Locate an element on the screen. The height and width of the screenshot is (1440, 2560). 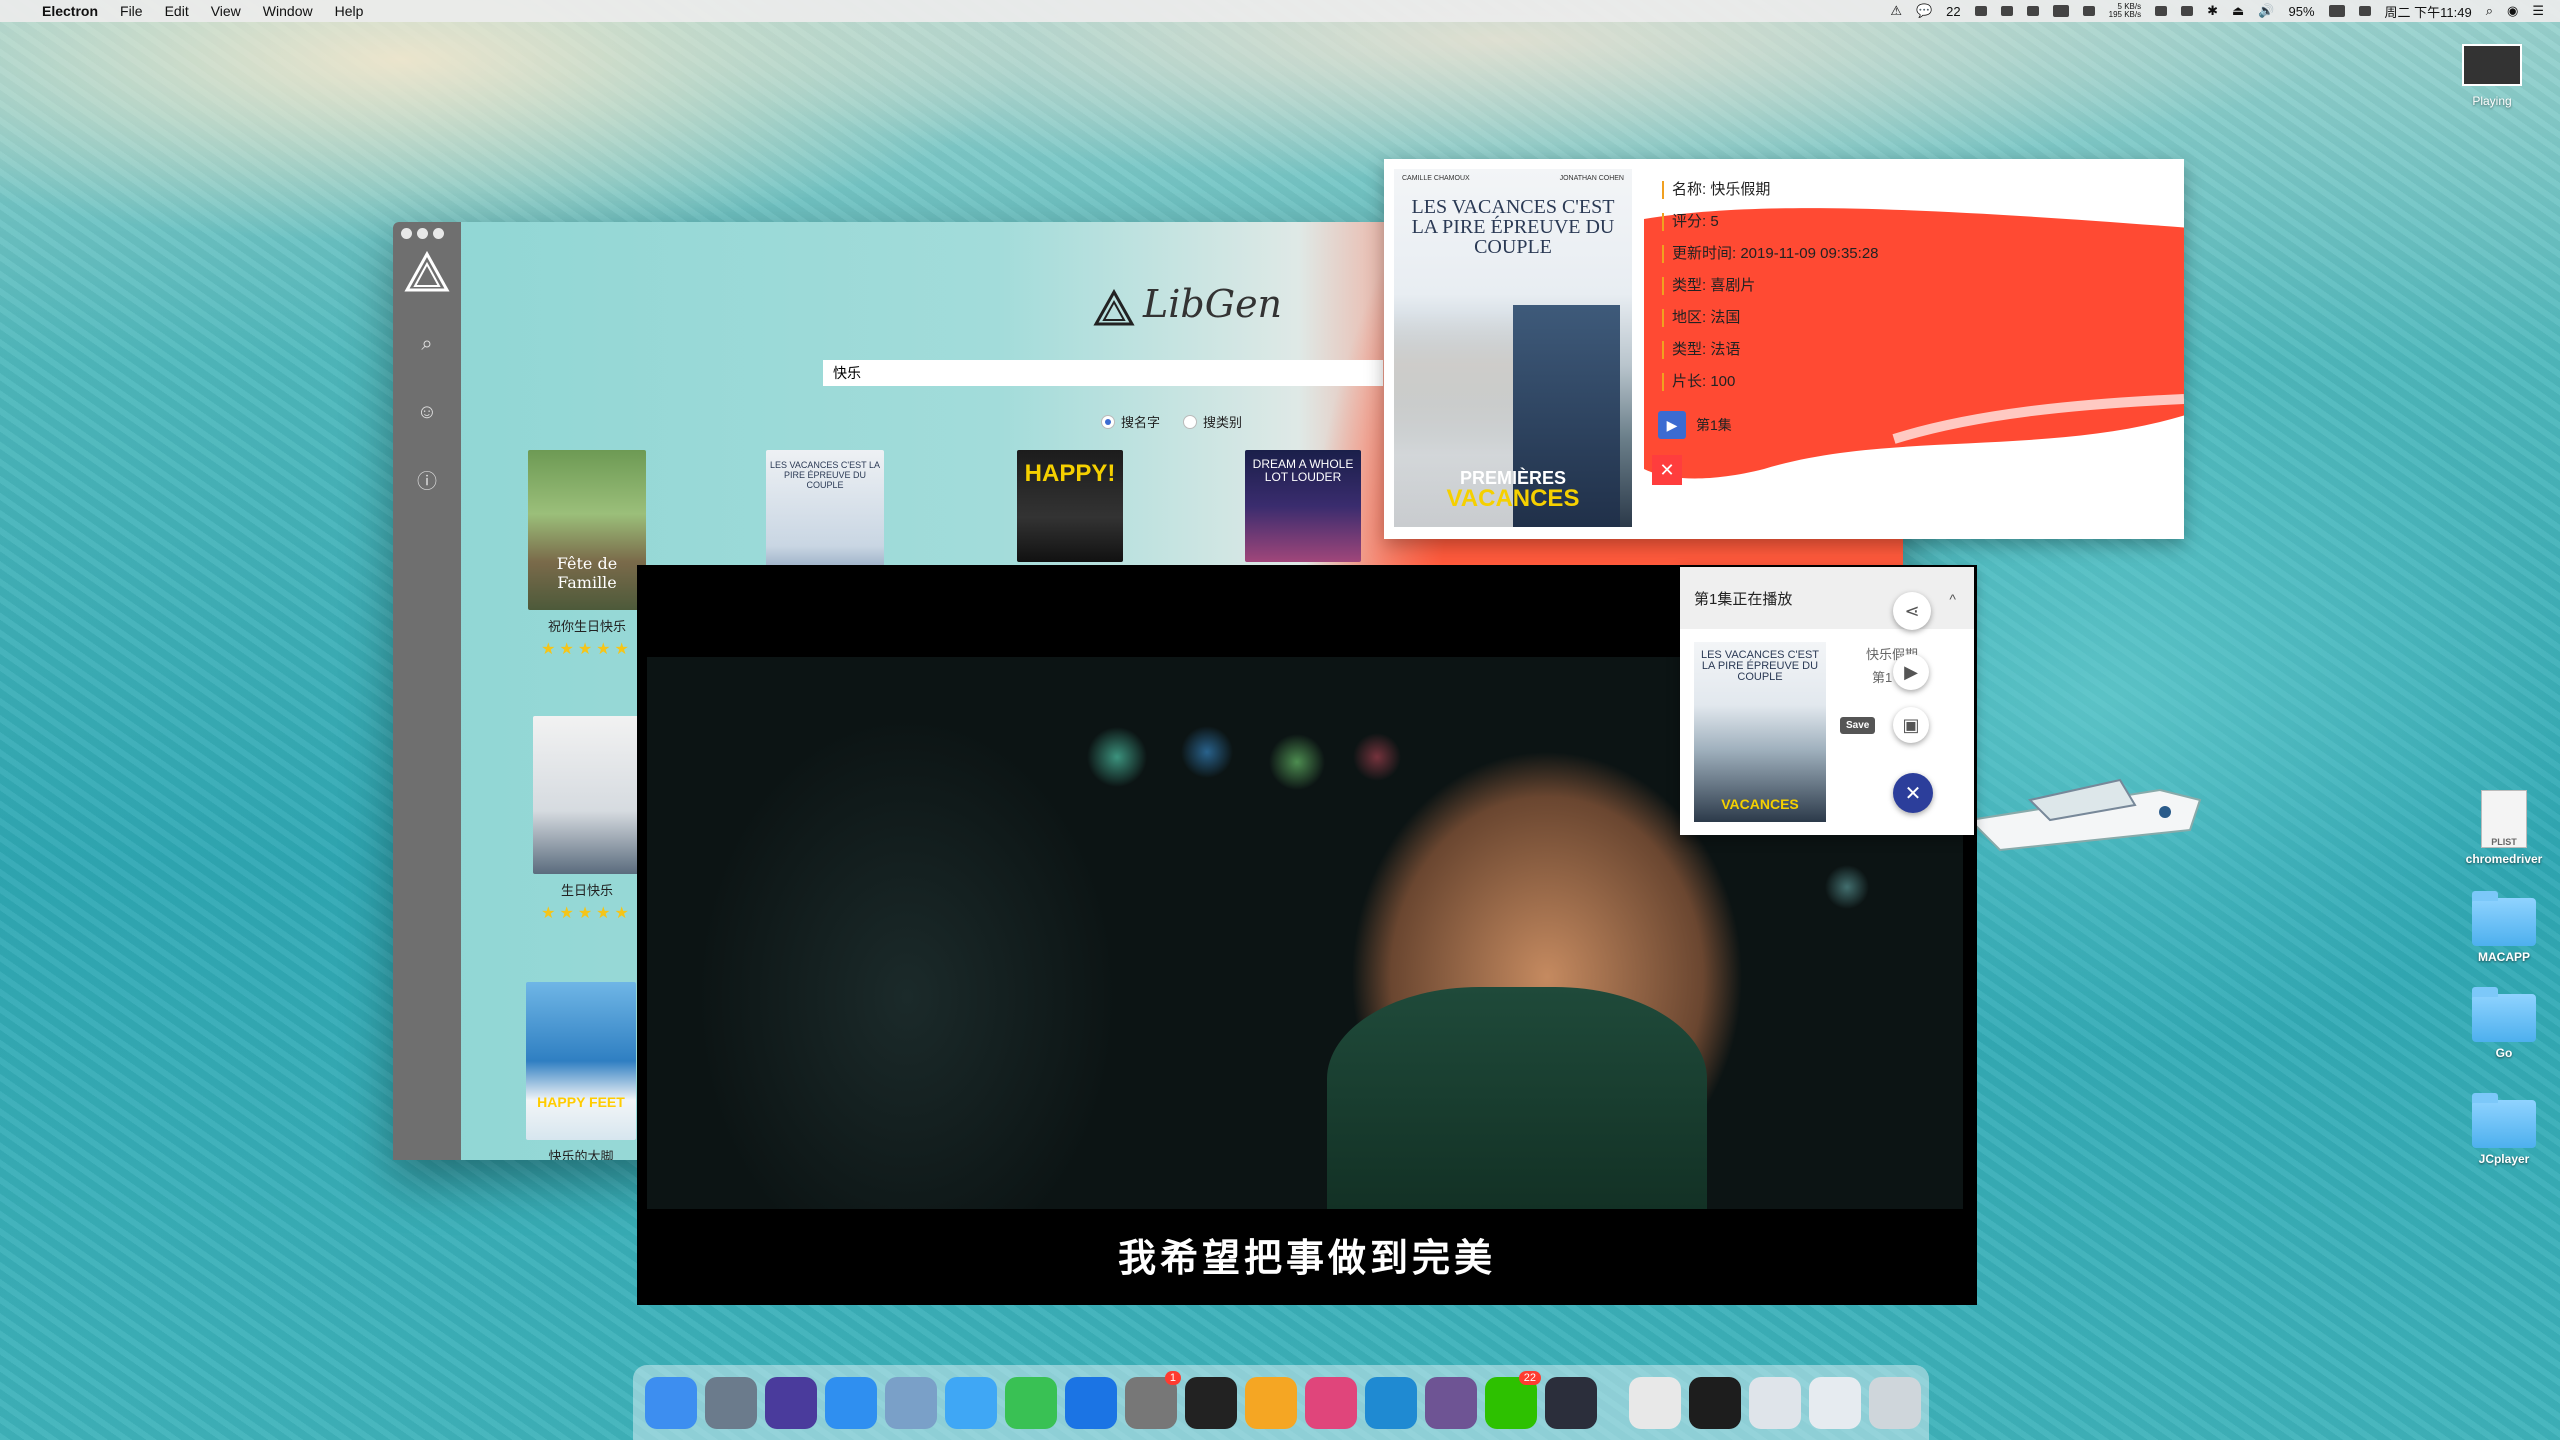
share-button: ⋖ is located at coordinates (1912, 611).